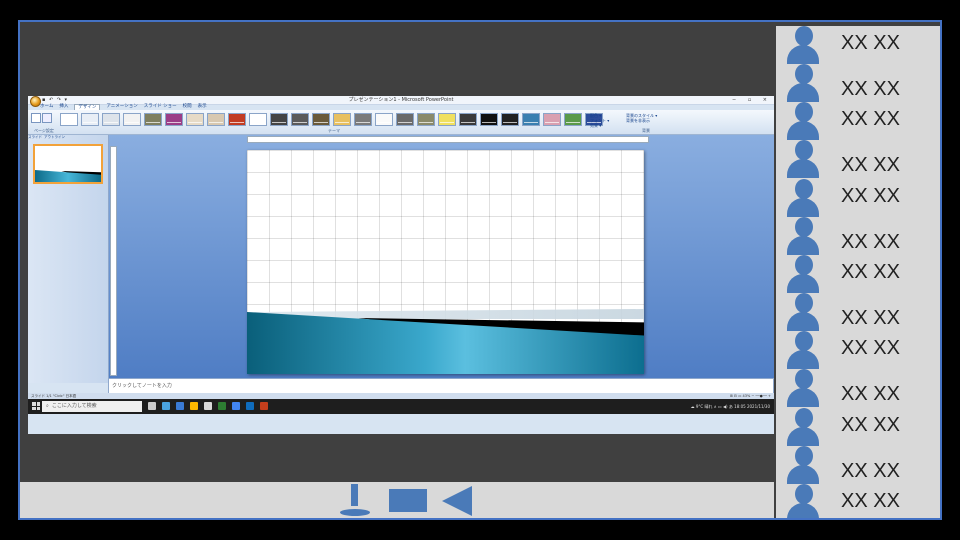 The width and height of the screenshot is (960, 540). I want to click on share-screen-button, so click(408, 500).